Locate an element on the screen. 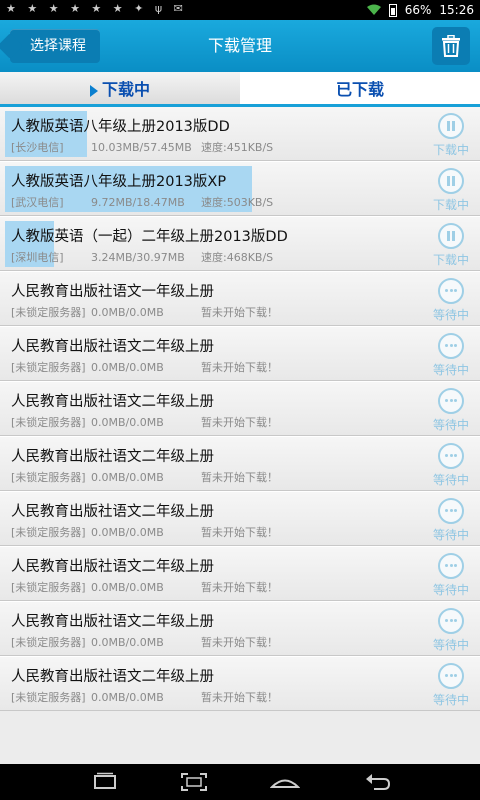  item-server: [长沙电信] is located at coordinates (37, 147).